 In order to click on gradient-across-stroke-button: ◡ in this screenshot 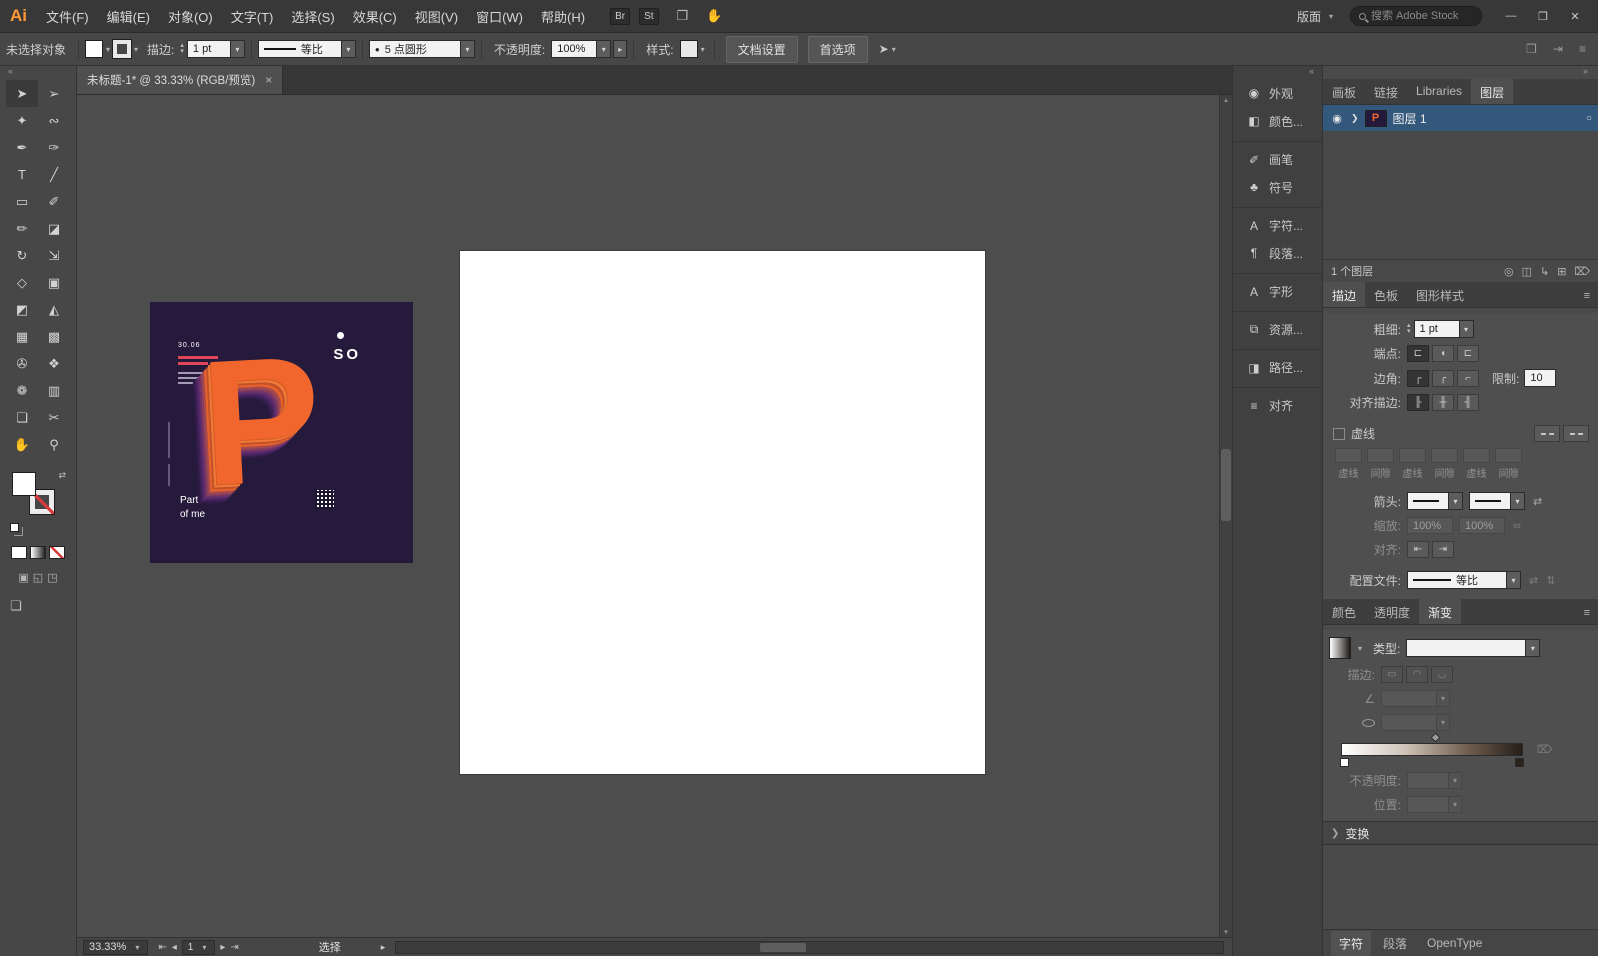, I will do `click(1442, 674)`.